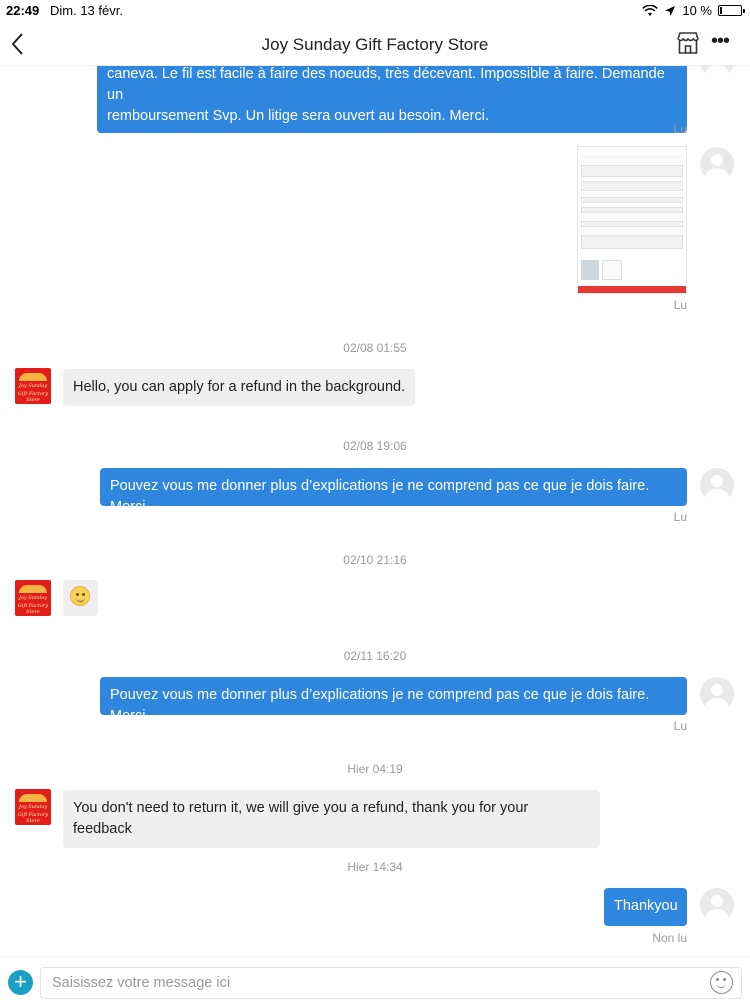  I want to click on message-bubble-outgoing: Thankyou, so click(645, 907).